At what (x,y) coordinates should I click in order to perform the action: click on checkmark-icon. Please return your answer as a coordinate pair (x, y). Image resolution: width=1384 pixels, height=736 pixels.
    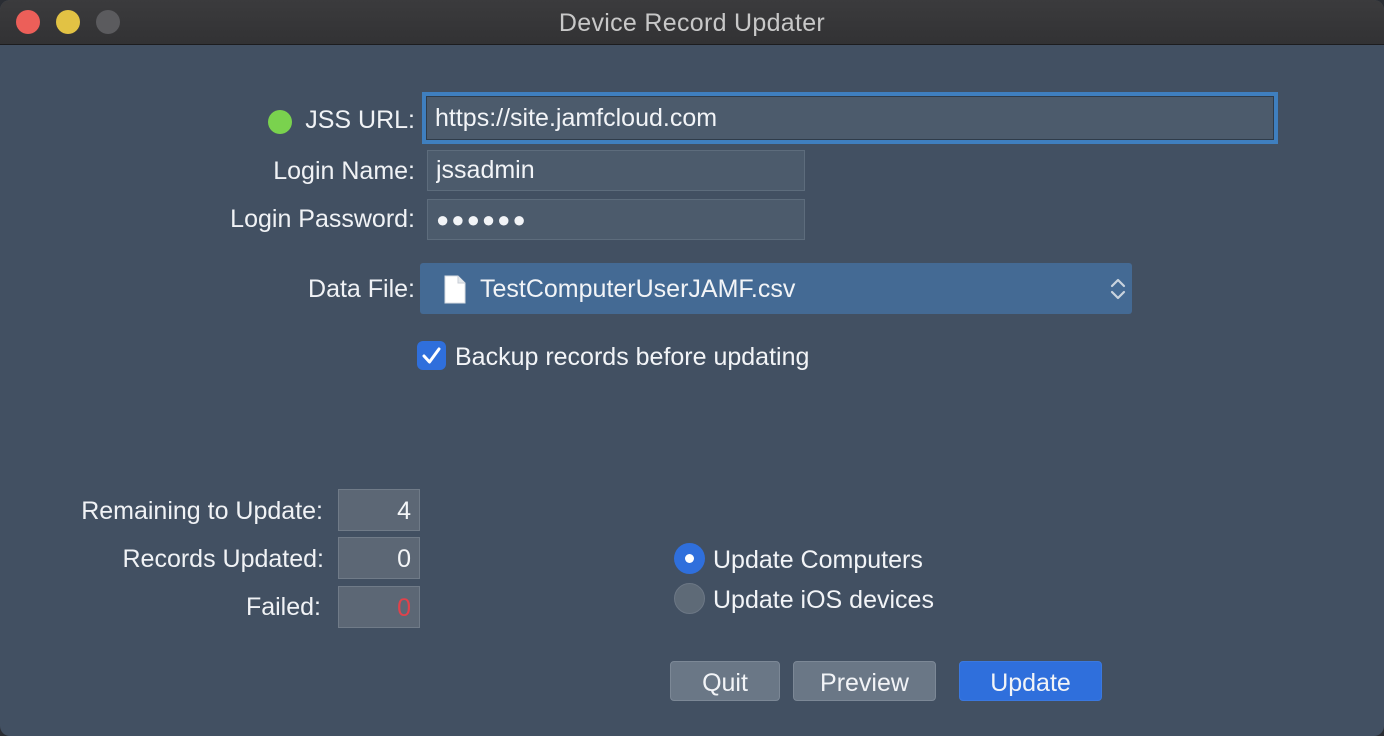
    Looking at the image, I should click on (431, 355).